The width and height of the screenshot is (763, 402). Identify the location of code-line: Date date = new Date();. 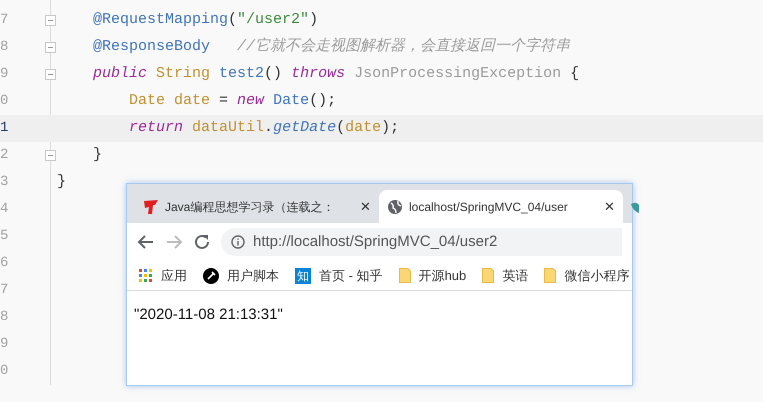
(232, 101).